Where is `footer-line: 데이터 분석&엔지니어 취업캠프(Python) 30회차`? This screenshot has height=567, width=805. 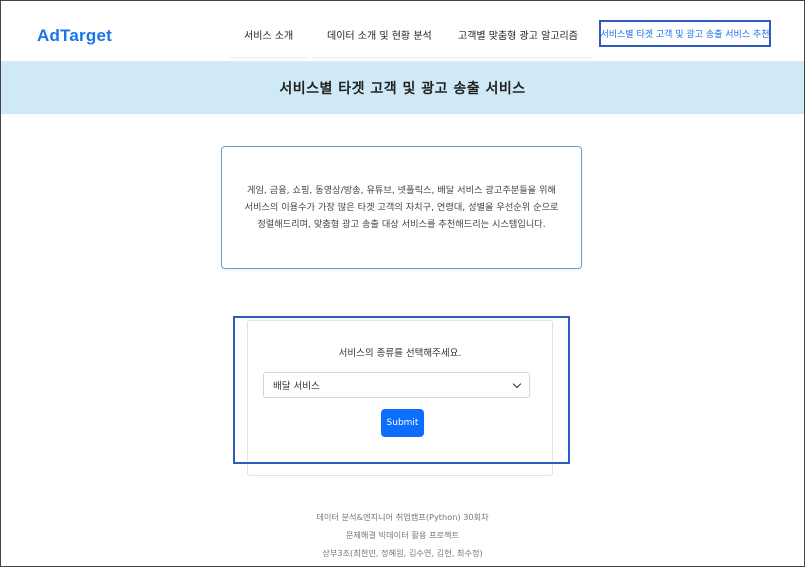 footer-line: 데이터 분석&엔지니어 취업캠프(Python) 30회차 is located at coordinates (402, 517).